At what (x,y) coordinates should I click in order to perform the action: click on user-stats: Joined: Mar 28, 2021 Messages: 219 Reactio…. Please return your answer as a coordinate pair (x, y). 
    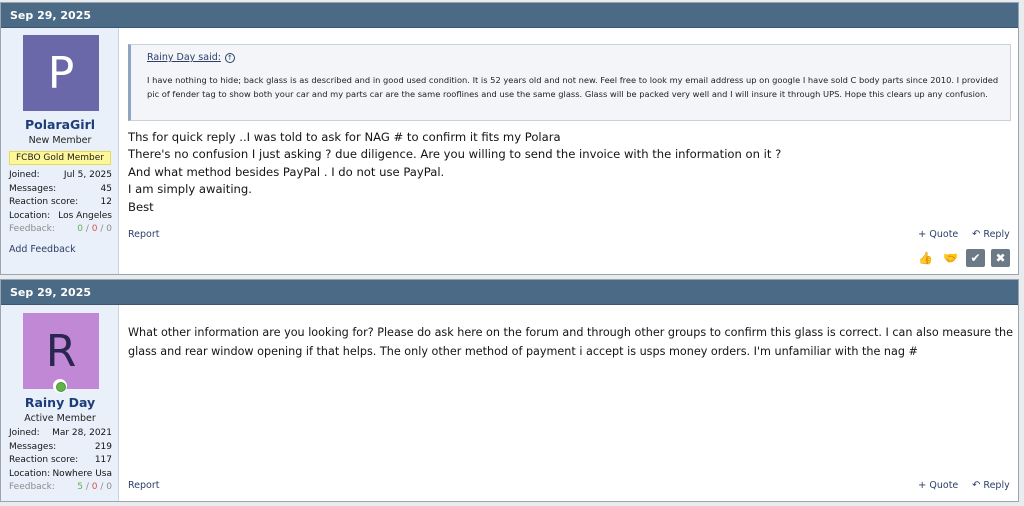
    Looking at the image, I should click on (60, 462).